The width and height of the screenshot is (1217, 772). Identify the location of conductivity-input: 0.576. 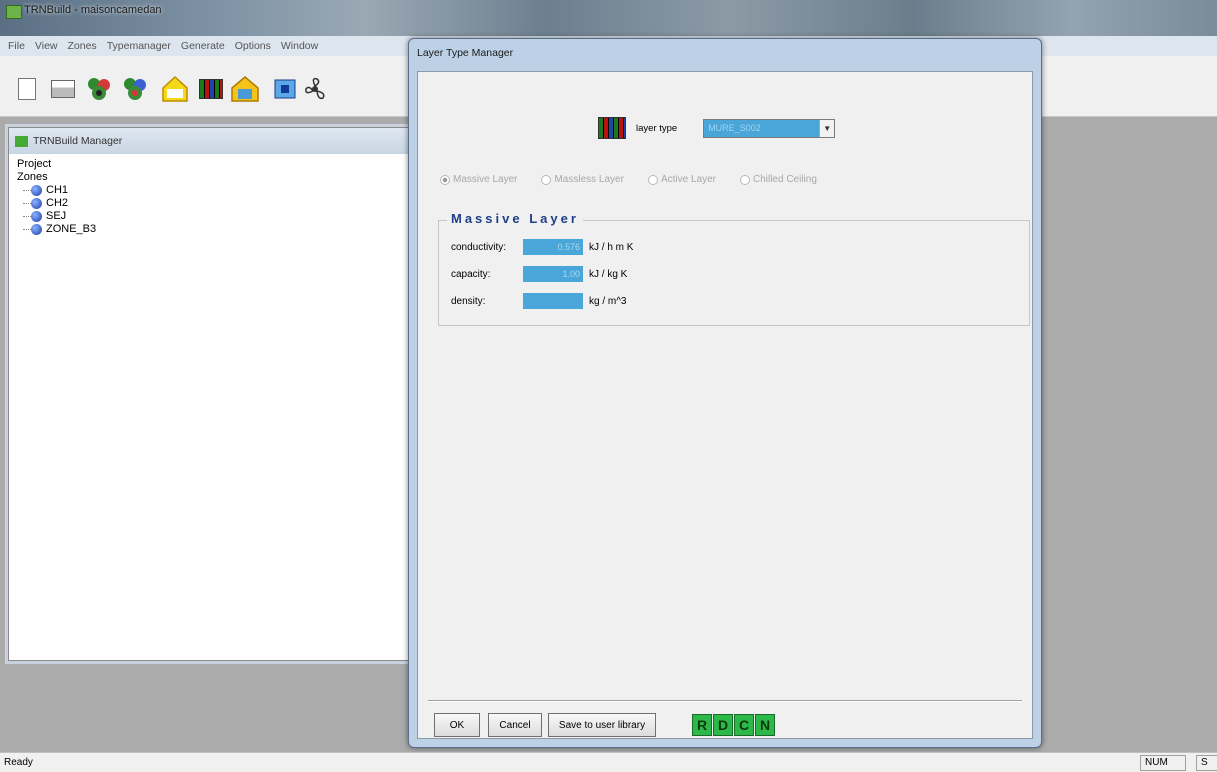
(553, 247).